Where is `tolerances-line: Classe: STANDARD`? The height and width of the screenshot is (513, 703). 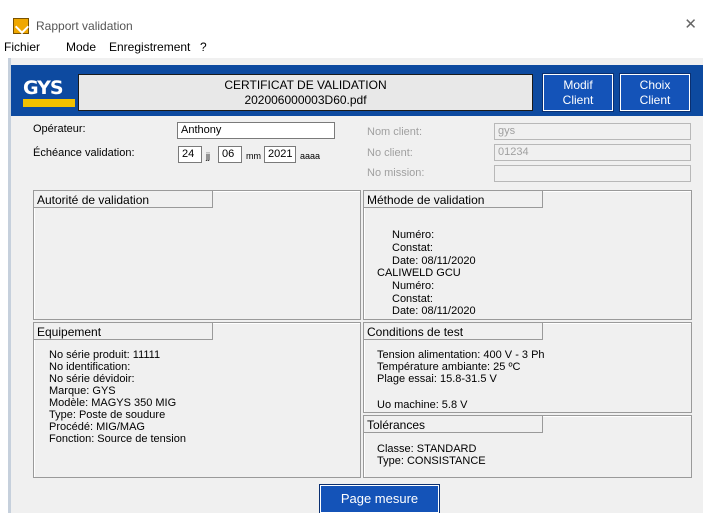
tolerances-line: Classe: STANDARD is located at coordinates (427, 449).